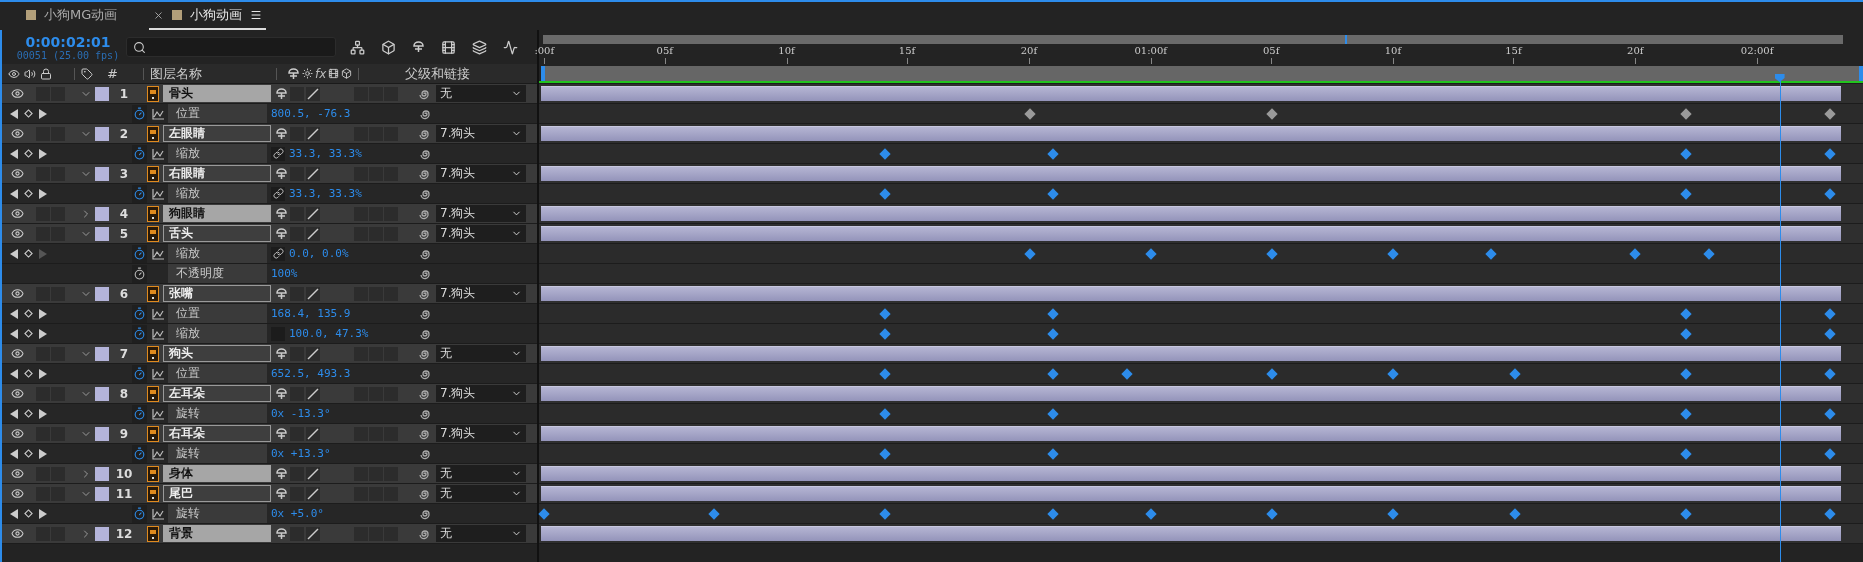  What do you see at coordinates (217, 133) in the screenshot?
I see `layer-name: 左眼睛` at bounding box center [217, 133].